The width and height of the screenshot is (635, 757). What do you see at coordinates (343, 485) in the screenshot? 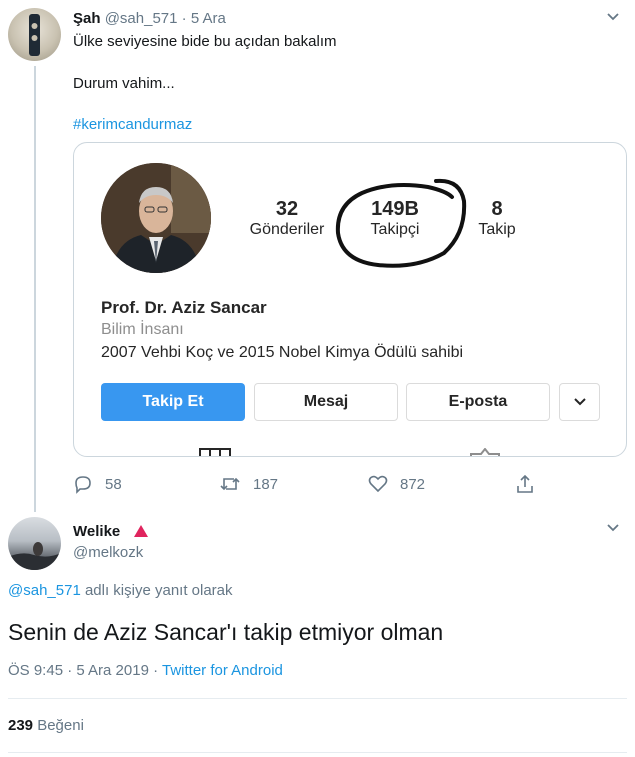
I see `tweet-actions: 58 187 872` at bounding box center [343, 485].